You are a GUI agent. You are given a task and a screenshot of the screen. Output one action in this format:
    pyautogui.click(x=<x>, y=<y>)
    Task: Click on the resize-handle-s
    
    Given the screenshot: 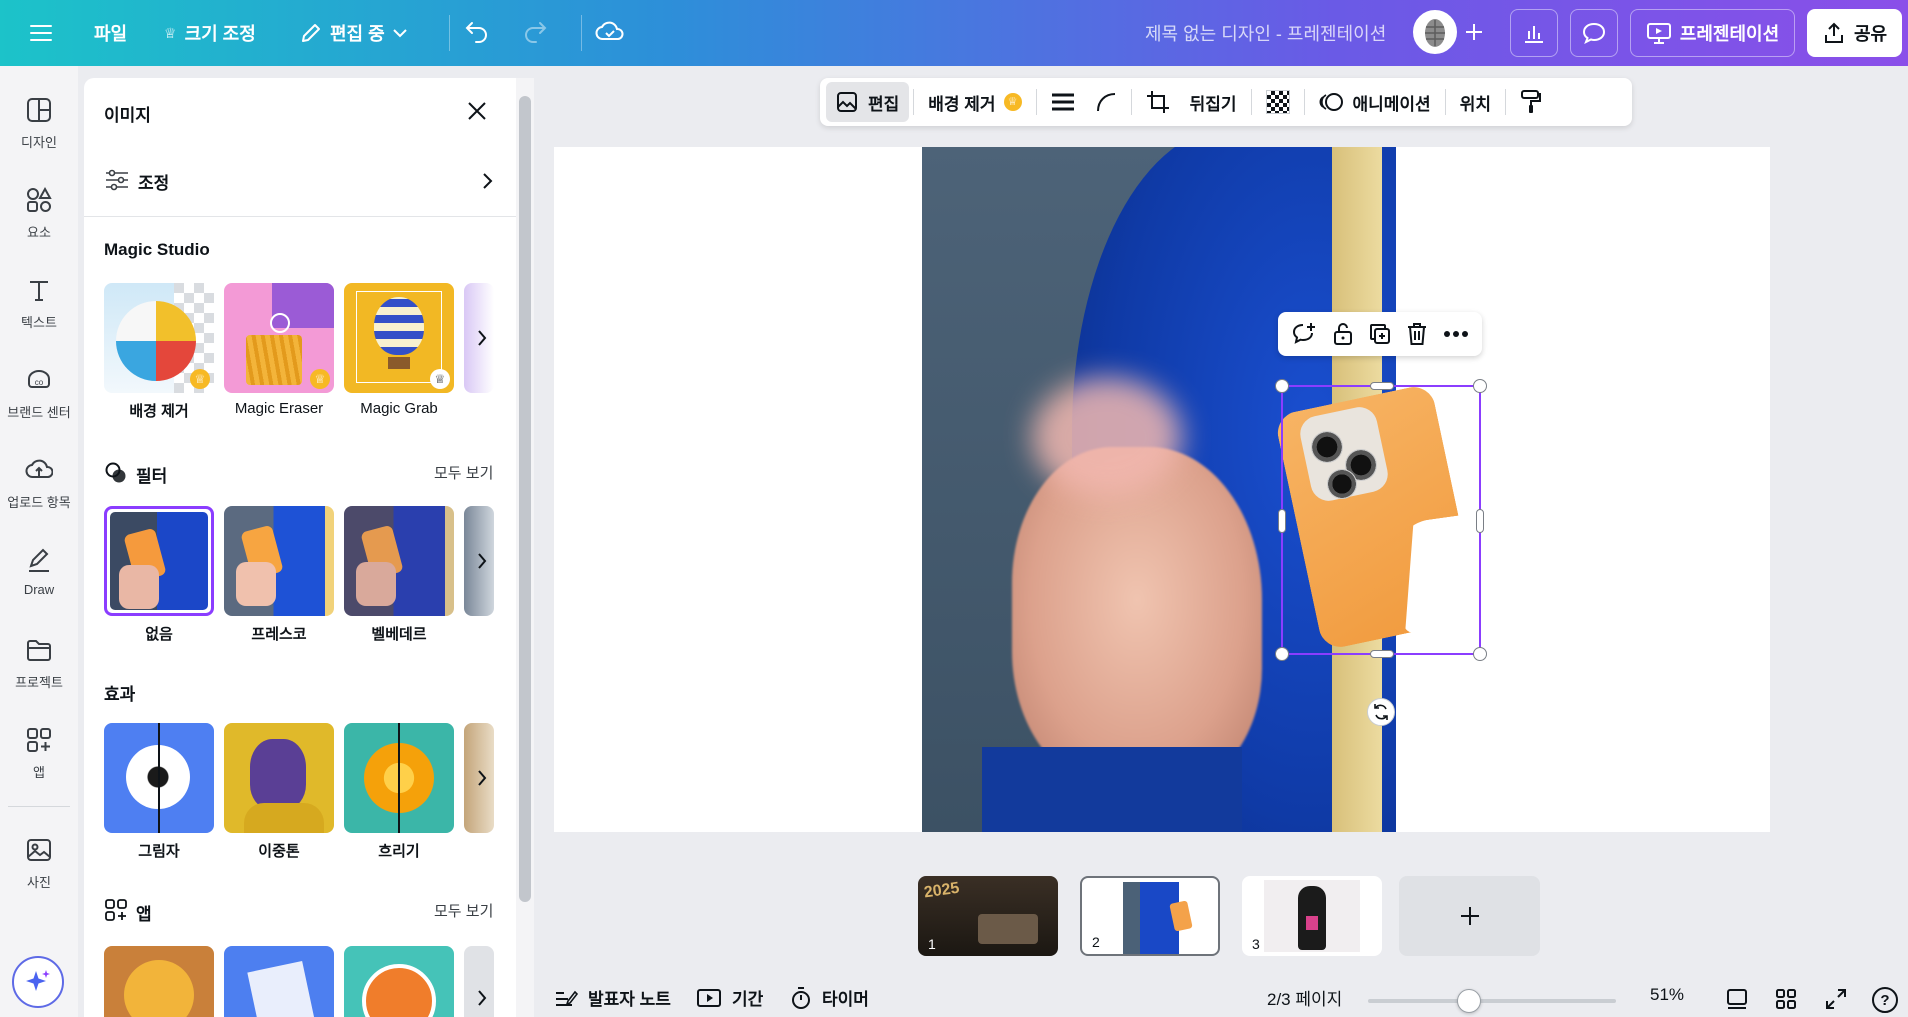 What is the action you would take?
    pyautogui.click(x=1382, y=654)
    